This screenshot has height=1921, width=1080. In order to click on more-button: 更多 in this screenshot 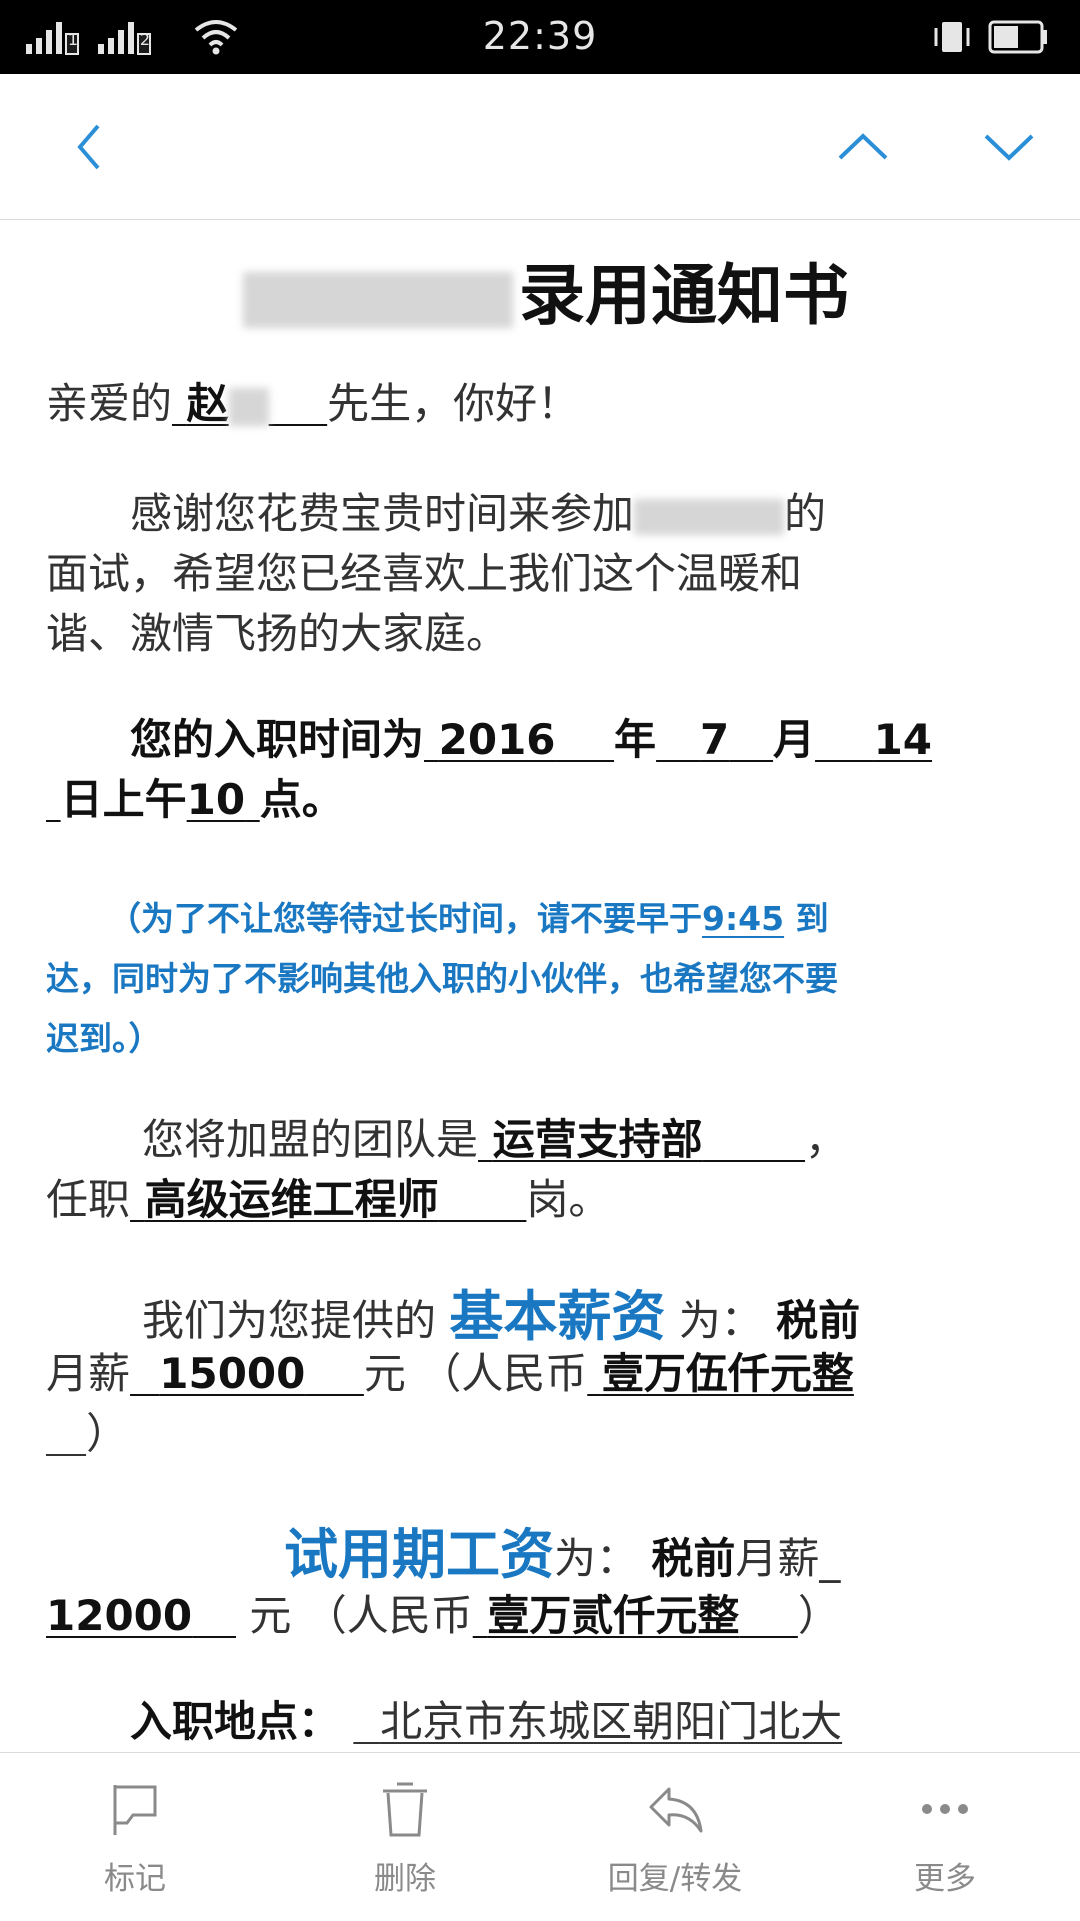, I will do `click(945, 1837)`.